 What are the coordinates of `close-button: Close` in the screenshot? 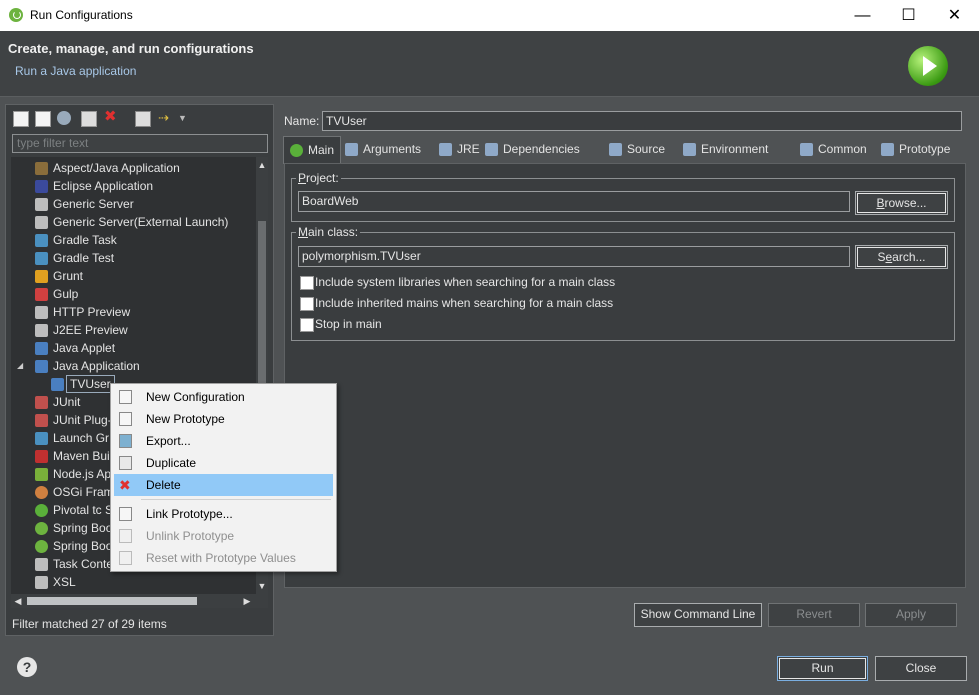 It's located at (921, 668).